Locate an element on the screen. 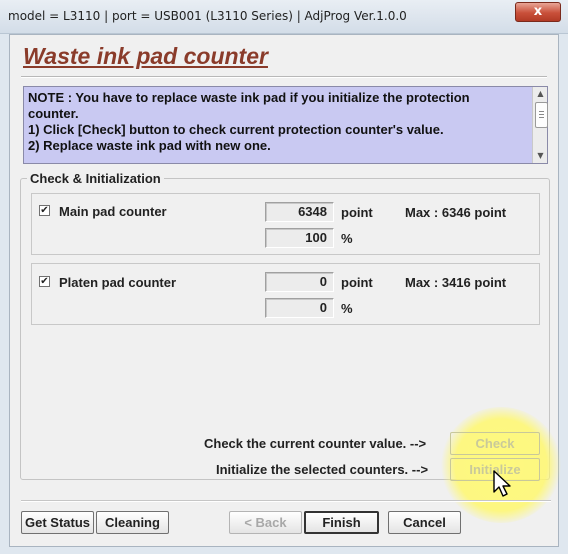 This screenshot has width=568, height=554. get-status-button: Get Status is located at coordinates (57, 522).